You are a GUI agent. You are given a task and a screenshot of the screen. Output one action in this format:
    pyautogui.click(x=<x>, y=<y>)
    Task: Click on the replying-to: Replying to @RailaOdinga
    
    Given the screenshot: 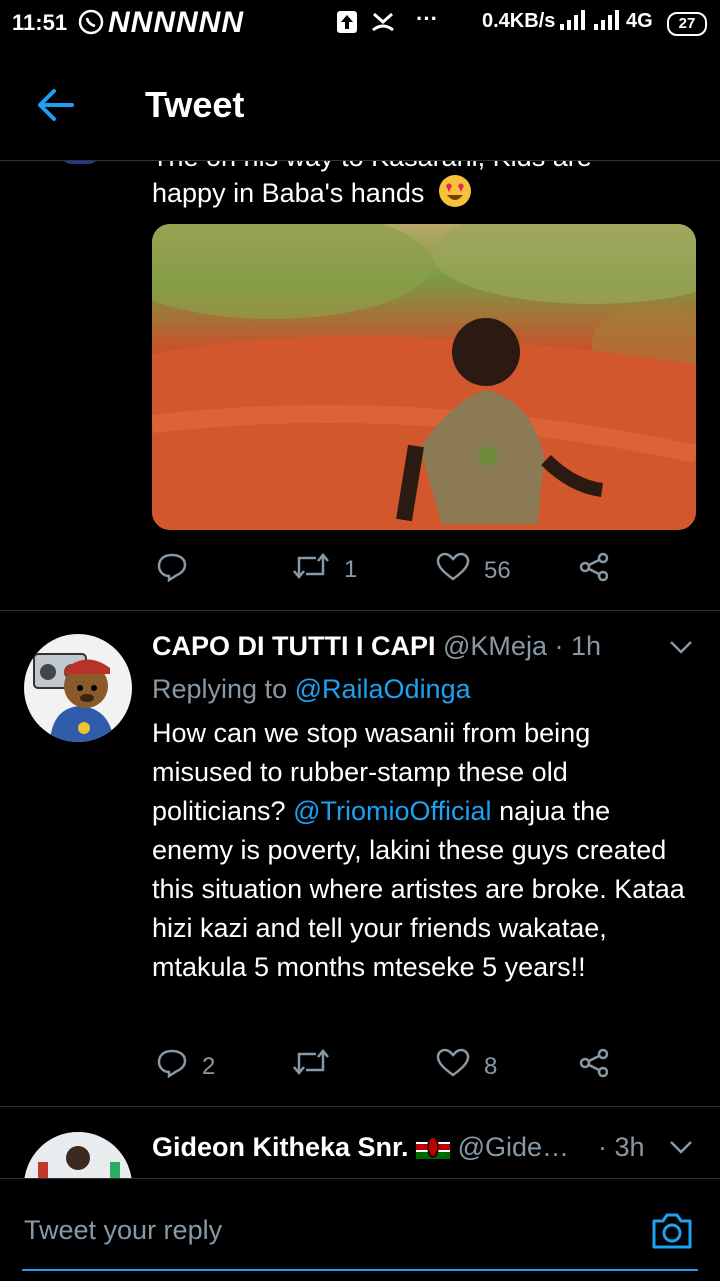 What is the action you would take?
    pyautogui.click(x=422, y=689)
    